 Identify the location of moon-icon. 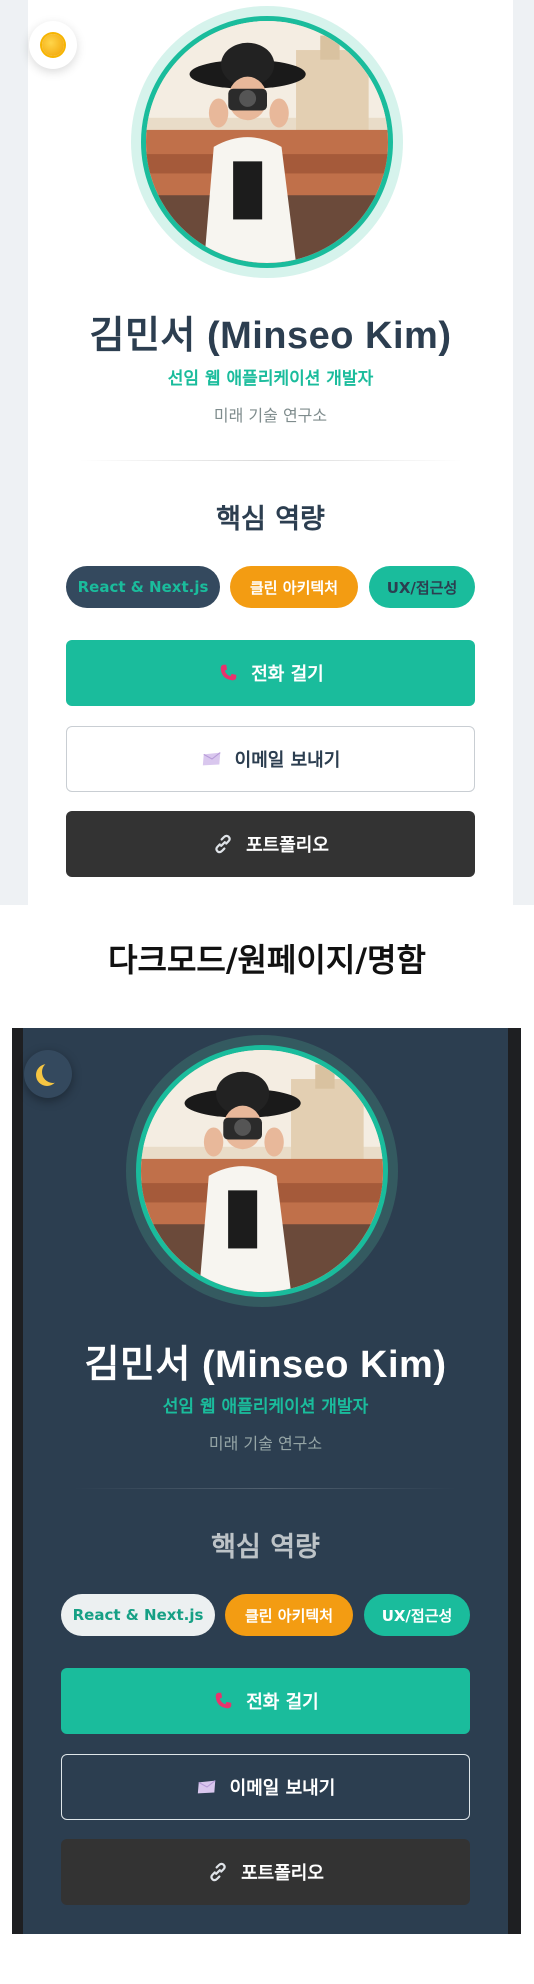
(53, 1072).